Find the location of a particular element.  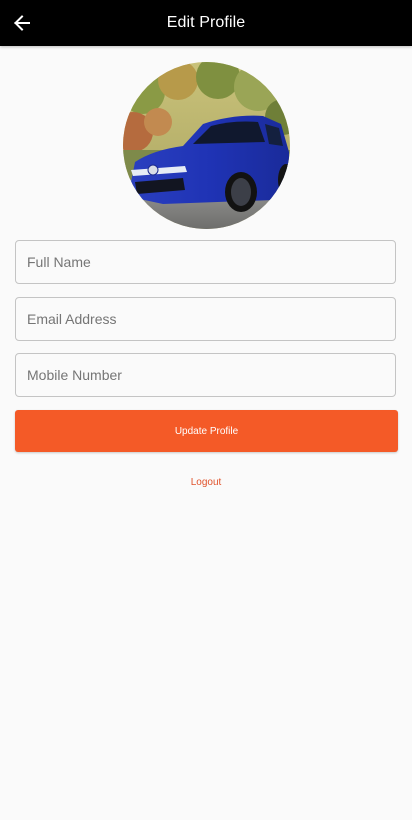

avatar is located at coordinates (206, 145).